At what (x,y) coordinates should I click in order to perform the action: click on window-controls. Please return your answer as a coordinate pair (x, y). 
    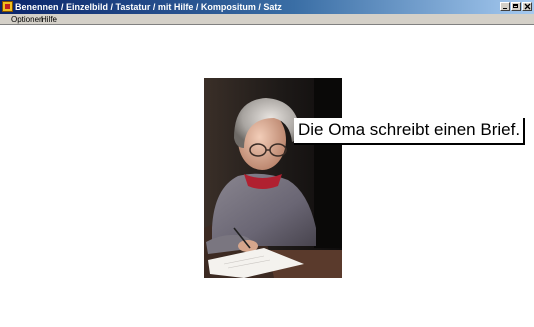
    Looking at the image, I should click on (516, 6).